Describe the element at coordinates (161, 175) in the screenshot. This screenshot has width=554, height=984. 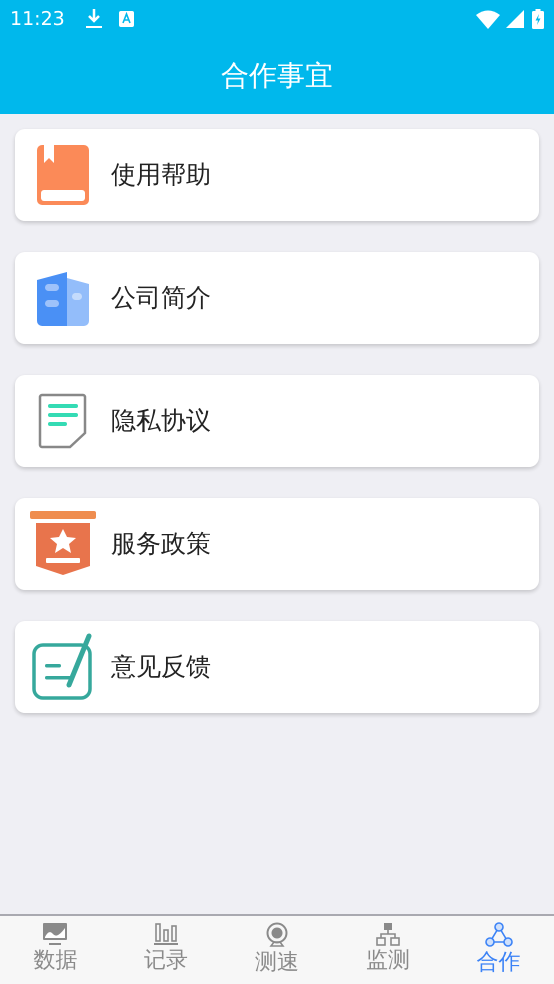
I see `menu-label: 使用帮助` at that location.